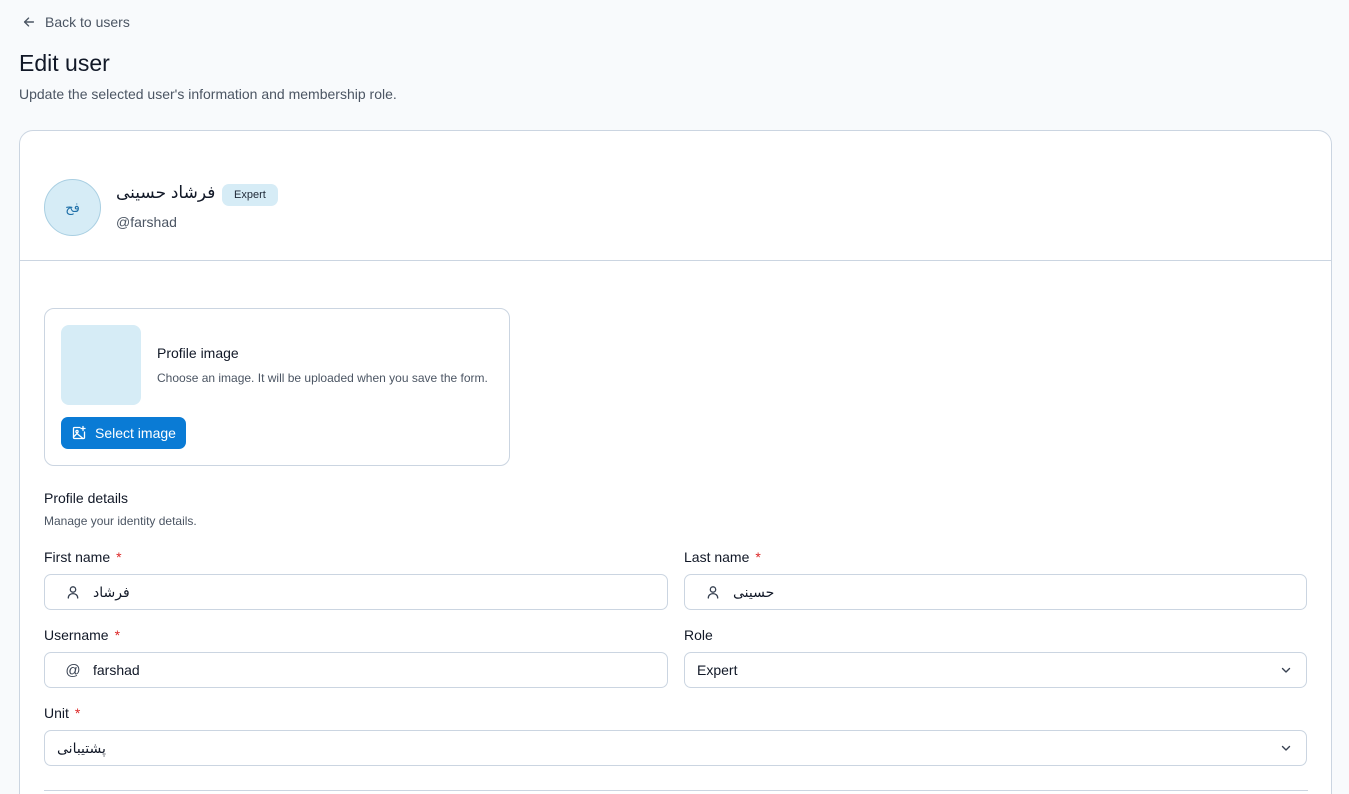  I want to click on profile-image-title: Profile image, so click(198, 353).